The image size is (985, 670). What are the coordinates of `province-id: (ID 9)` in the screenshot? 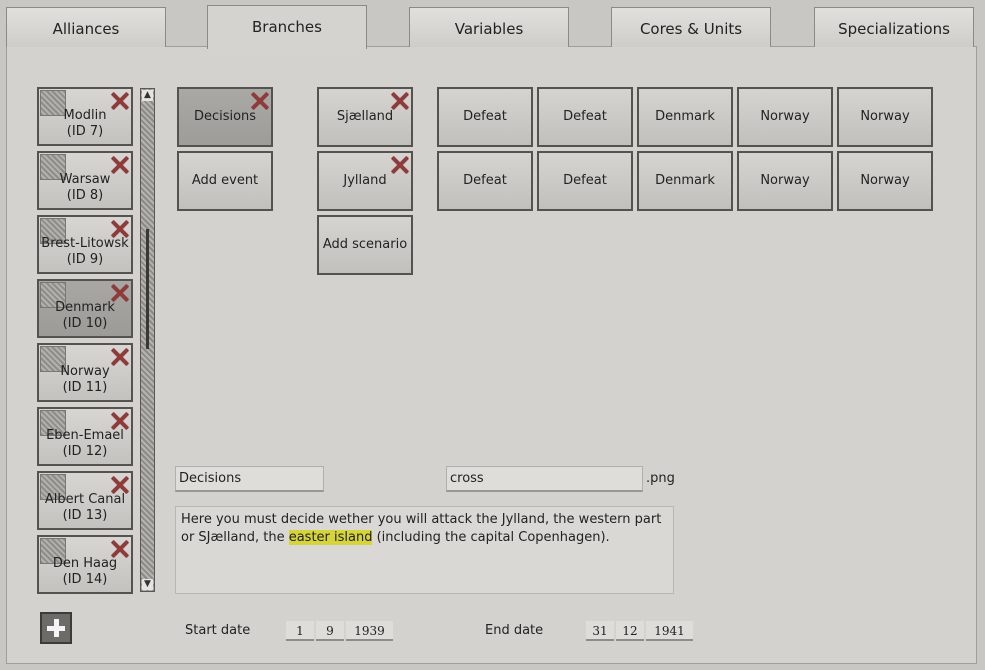 It's located at (85, 259).